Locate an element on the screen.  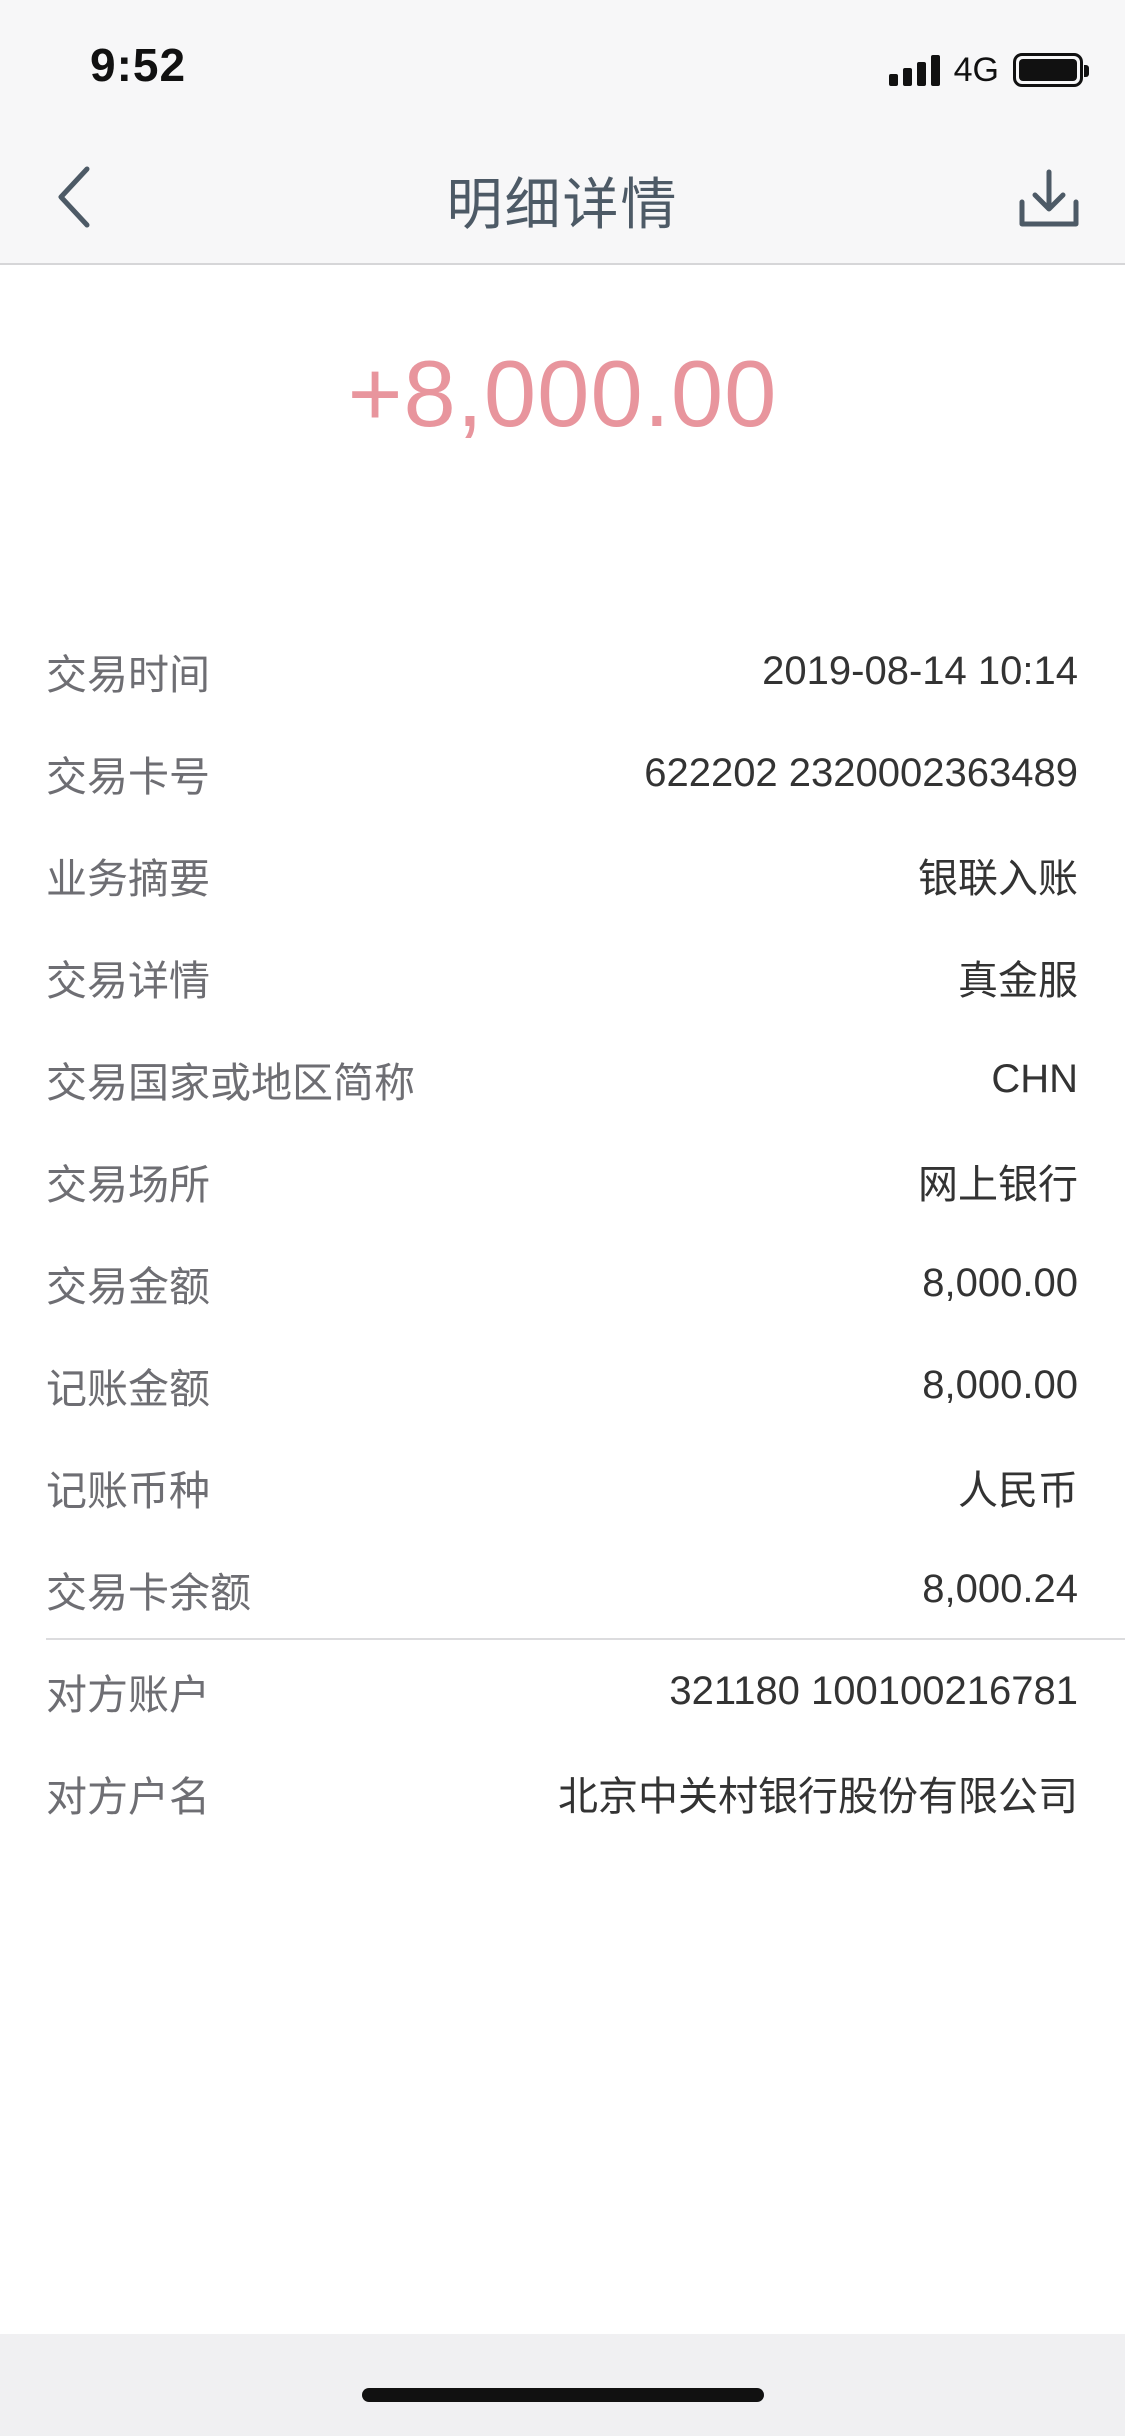
row-value: 2019-08-14 10:14 is located at coordinates (920, 670).